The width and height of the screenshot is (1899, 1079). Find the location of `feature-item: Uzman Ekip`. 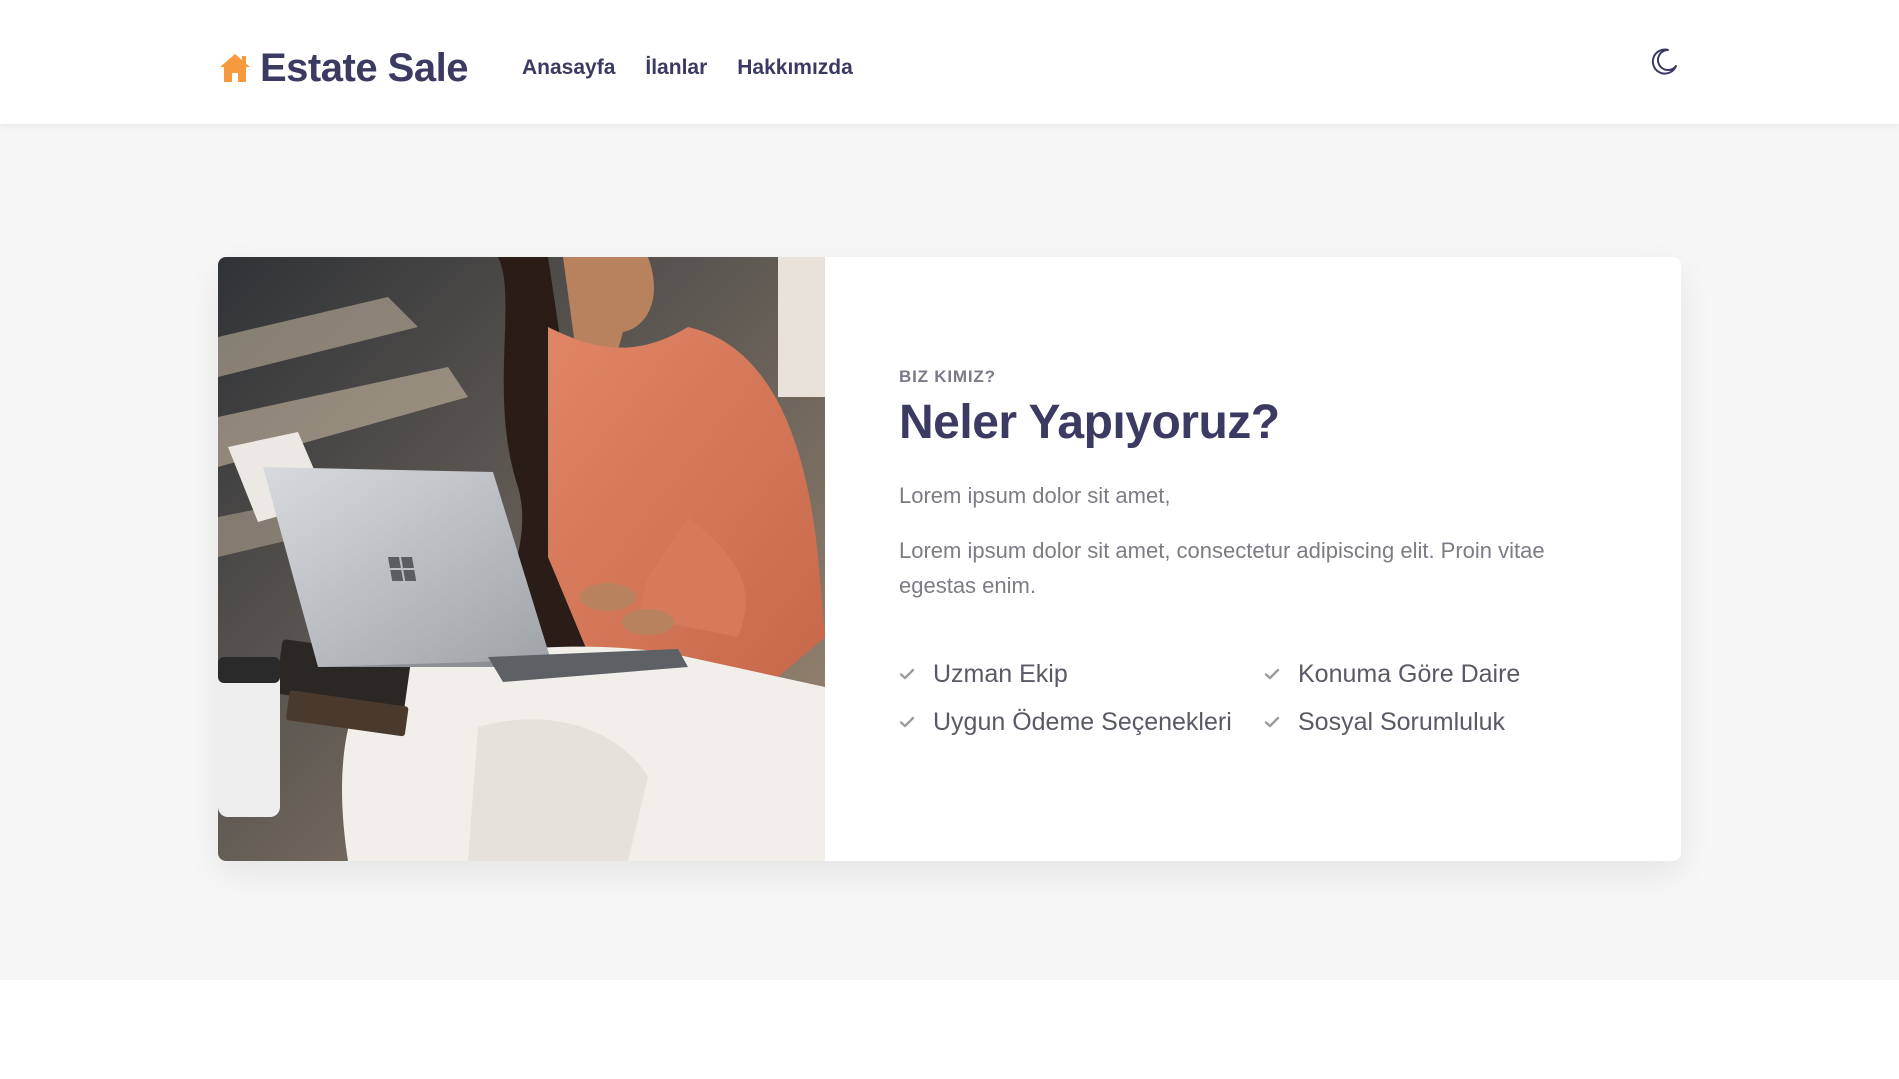

feature-item: Uzman Ekip is located at coordinates (1081, 674).